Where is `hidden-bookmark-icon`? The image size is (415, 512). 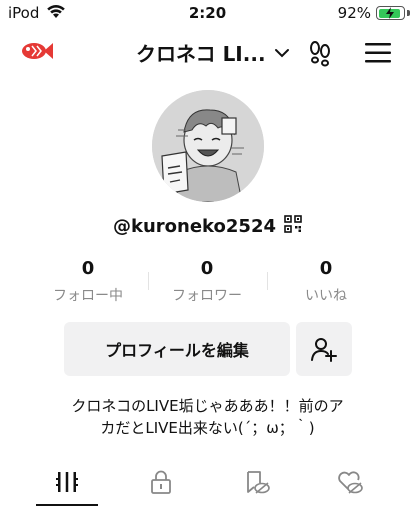 hidden-bookmark-icon is located at coordinates (258, 482).